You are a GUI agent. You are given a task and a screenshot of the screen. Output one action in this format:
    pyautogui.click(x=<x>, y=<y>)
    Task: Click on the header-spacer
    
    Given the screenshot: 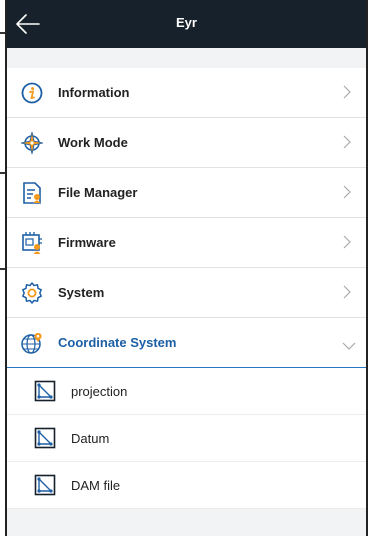 What is the action you would take?
    pyautogui.click(x=186, y=58)
    